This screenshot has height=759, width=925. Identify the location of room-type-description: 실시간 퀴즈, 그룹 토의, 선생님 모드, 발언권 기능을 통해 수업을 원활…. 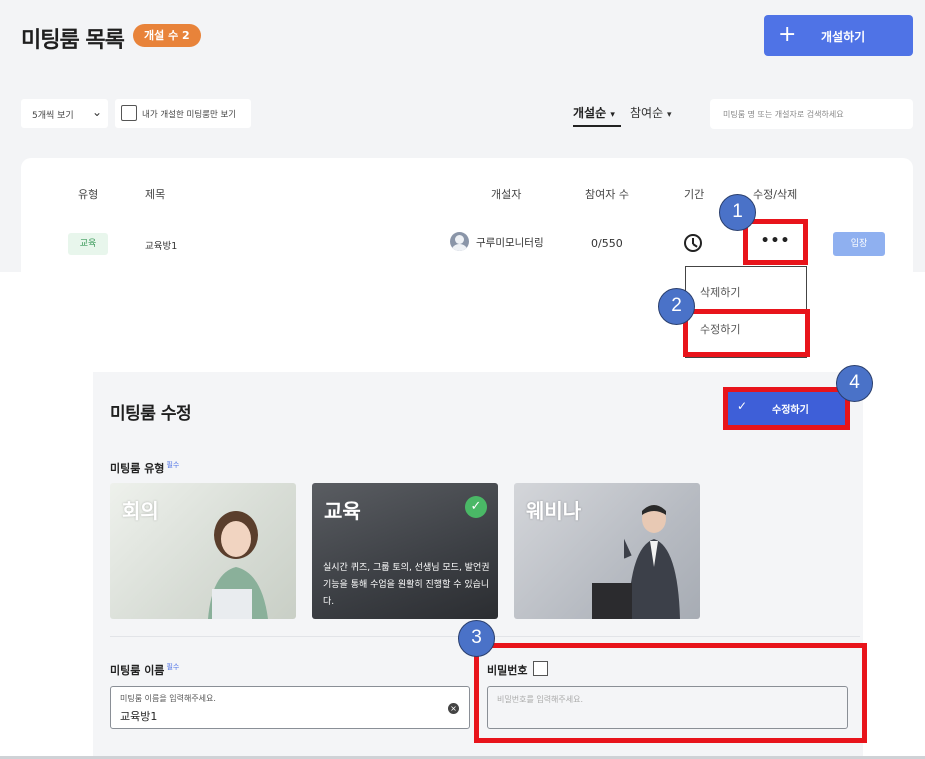
(406, 585).